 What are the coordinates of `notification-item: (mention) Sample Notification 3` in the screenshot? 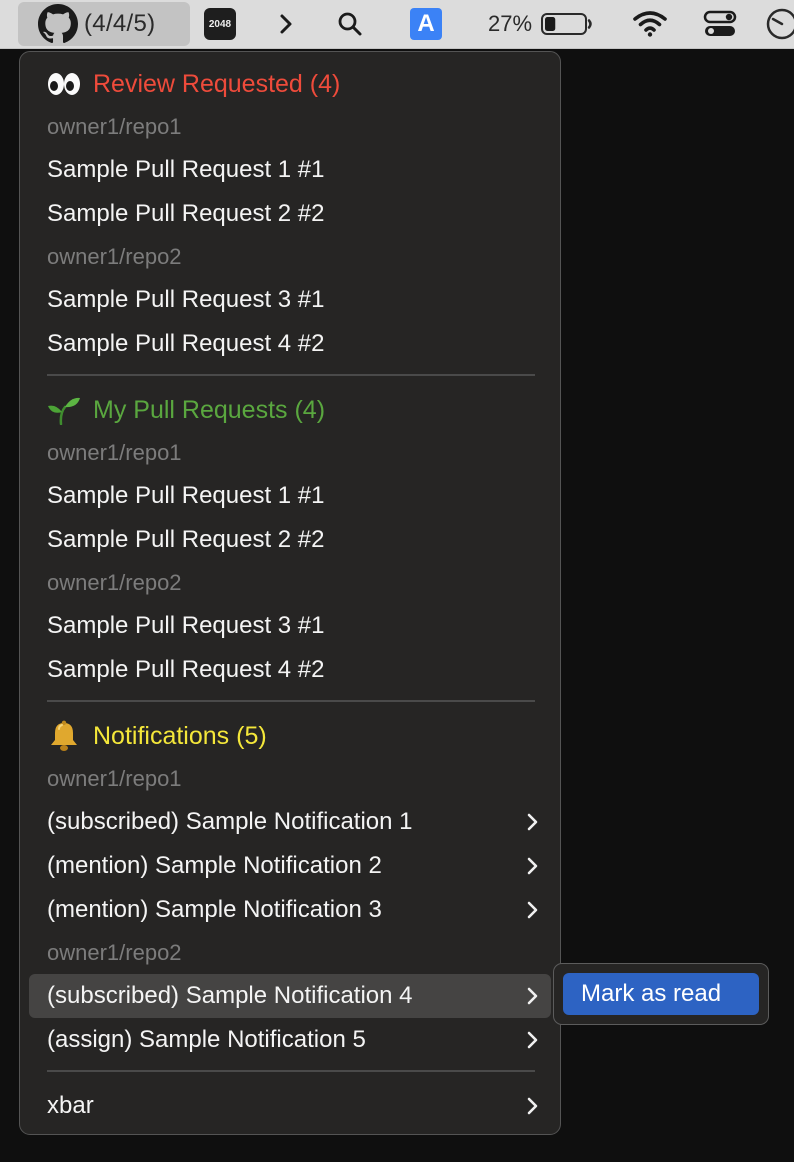 It's located at (290, 910).